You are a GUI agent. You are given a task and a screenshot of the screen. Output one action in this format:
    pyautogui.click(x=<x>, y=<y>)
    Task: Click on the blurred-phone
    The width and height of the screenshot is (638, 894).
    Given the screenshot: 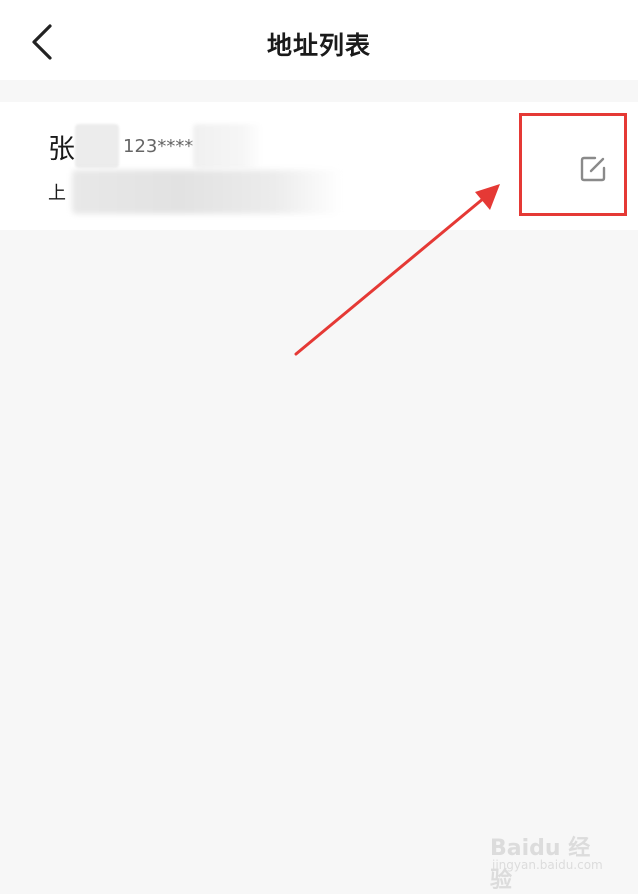 What is the action you would take?
    pyautogui.click(x=228, y=146)
    